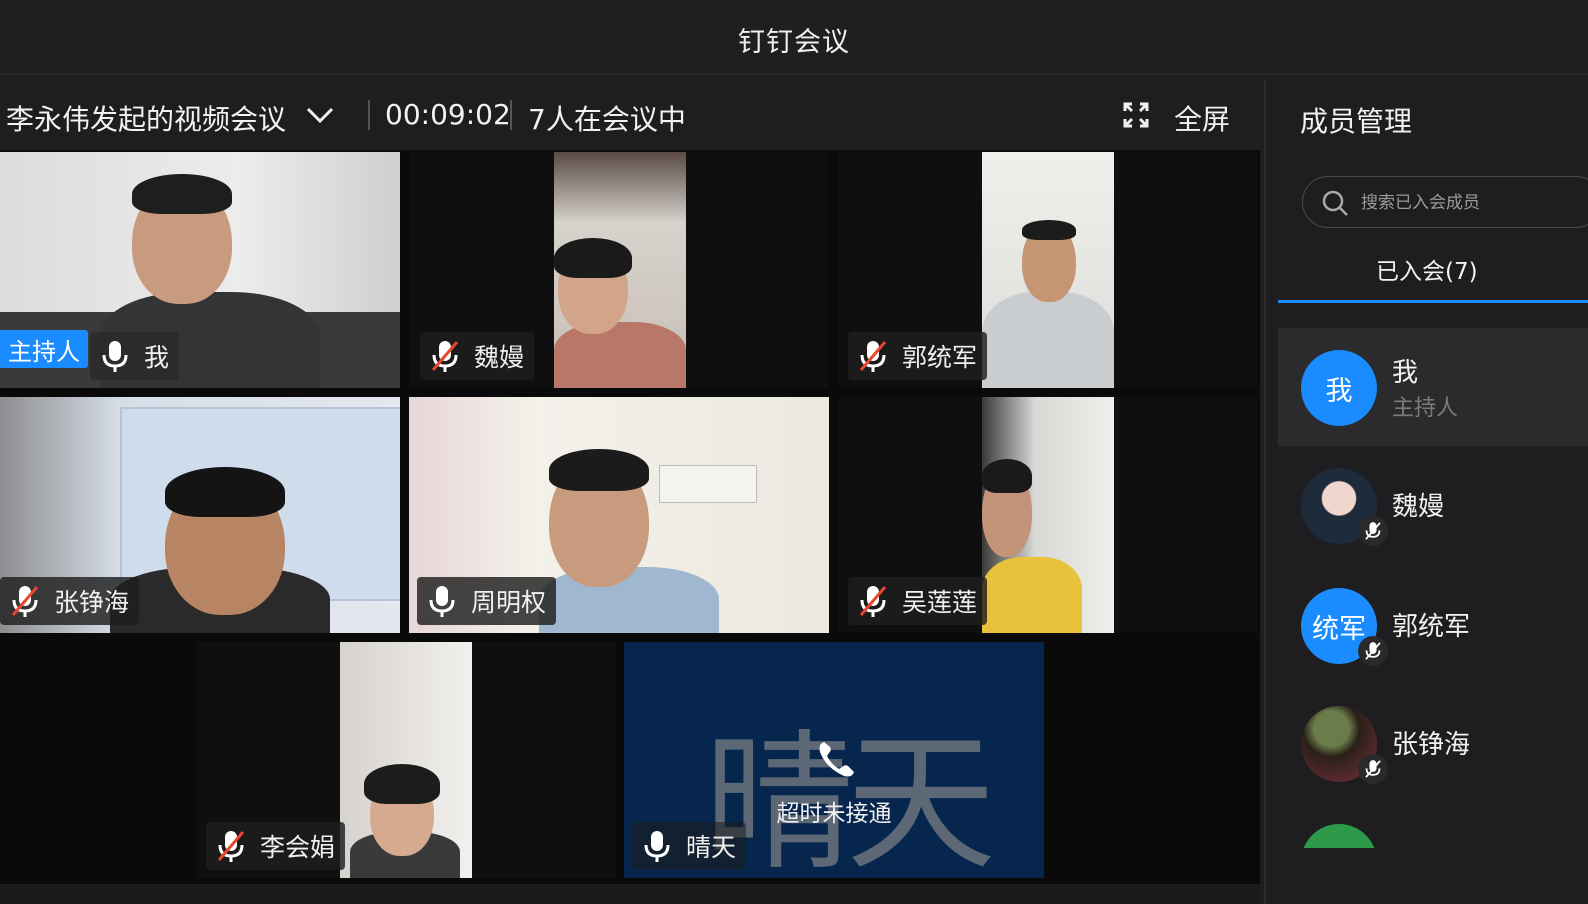 The width and height of the screenshot is (1588, 904). I want to click on meeting-timer: 00:09:02, so click(448, 114).